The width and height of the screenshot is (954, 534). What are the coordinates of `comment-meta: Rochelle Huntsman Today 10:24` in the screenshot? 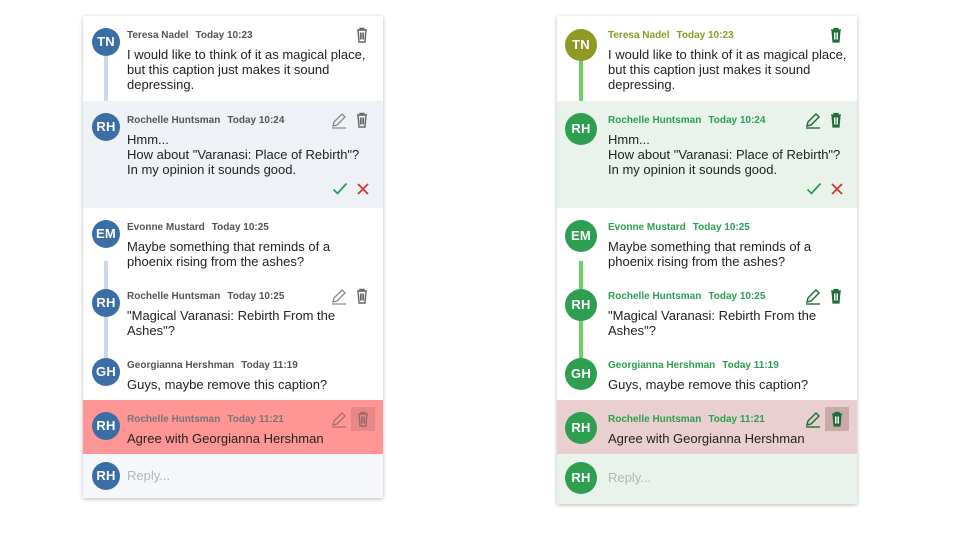 It's located at (205, 120).